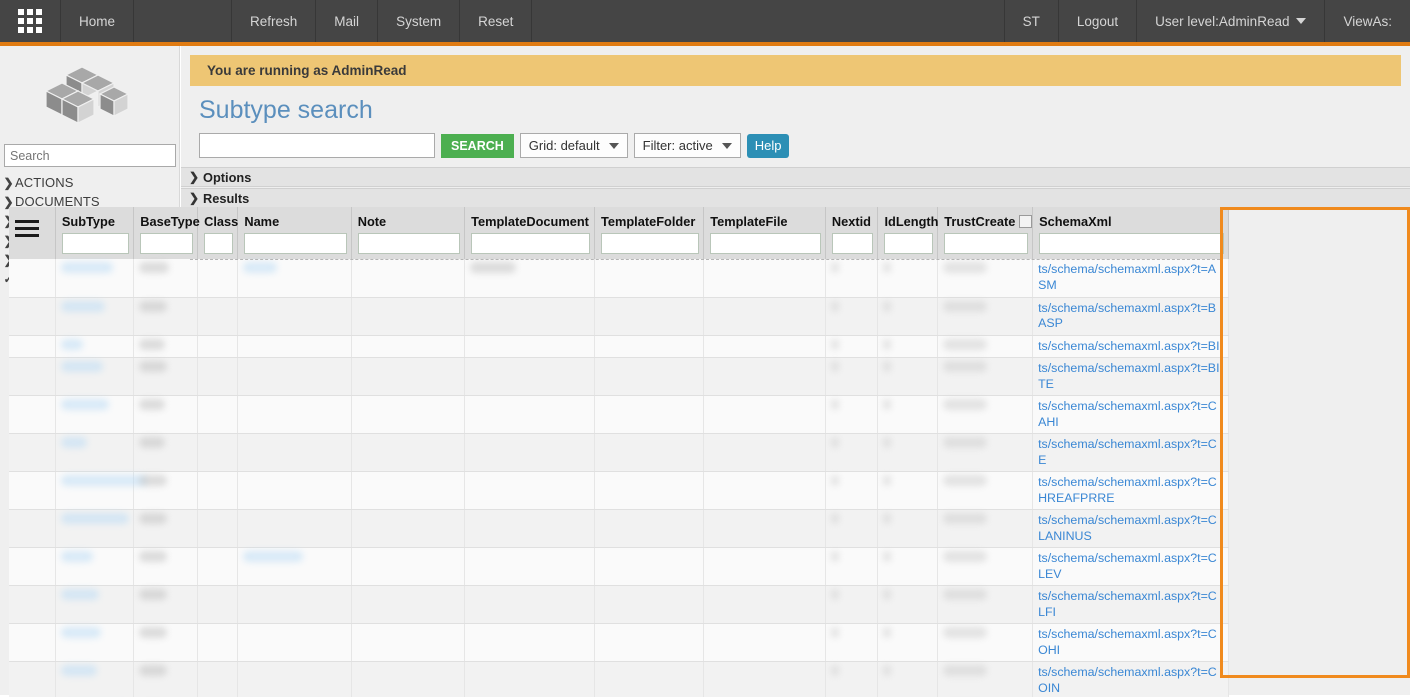 The width and height of the screenshot is (1410, 697). I want to click on filter-input-TemplateDocument, so click(530, 243).